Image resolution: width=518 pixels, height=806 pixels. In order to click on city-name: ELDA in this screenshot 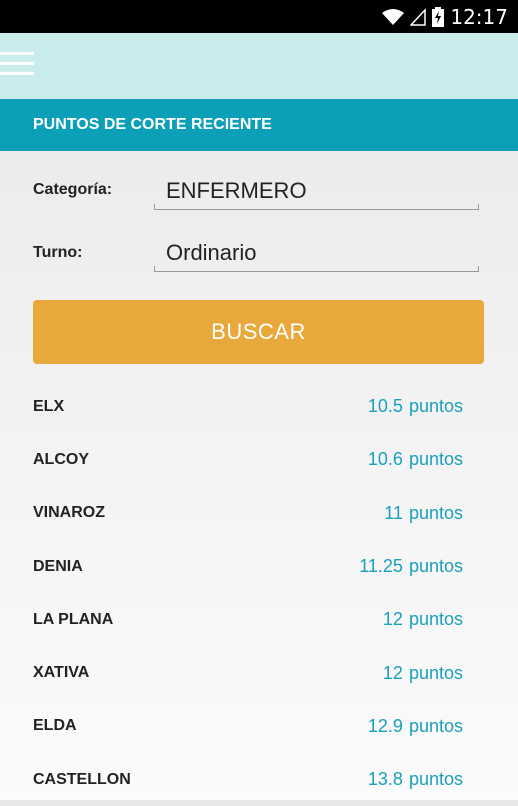, I will do `click(55, 726)`.